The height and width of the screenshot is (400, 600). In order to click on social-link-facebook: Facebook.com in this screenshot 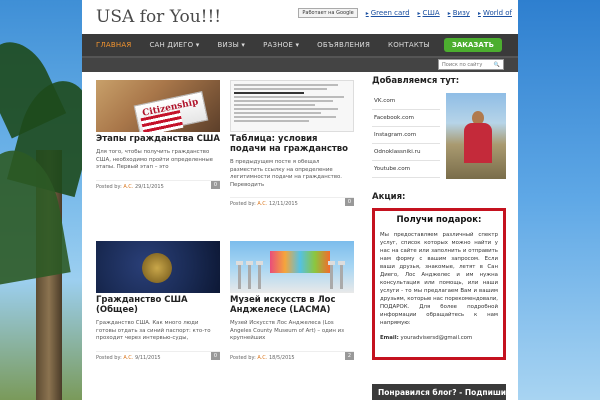, I will do `click(406, 118)`.